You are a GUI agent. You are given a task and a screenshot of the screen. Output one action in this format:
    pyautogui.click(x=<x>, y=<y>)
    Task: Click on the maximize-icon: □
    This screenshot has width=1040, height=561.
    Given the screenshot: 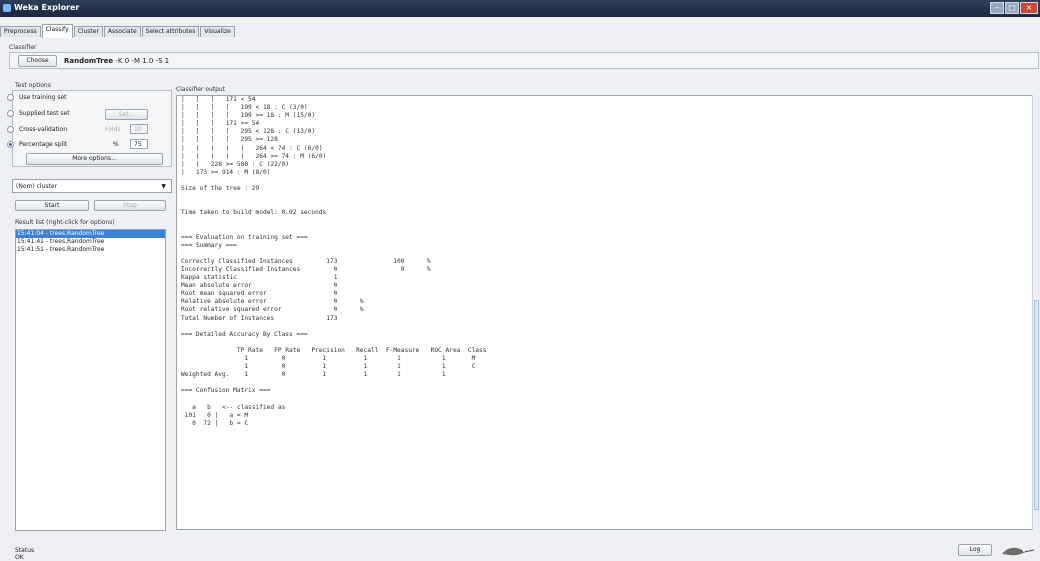 What is the action you would take?
    pyautogui.click(x=1012, y=8)
    